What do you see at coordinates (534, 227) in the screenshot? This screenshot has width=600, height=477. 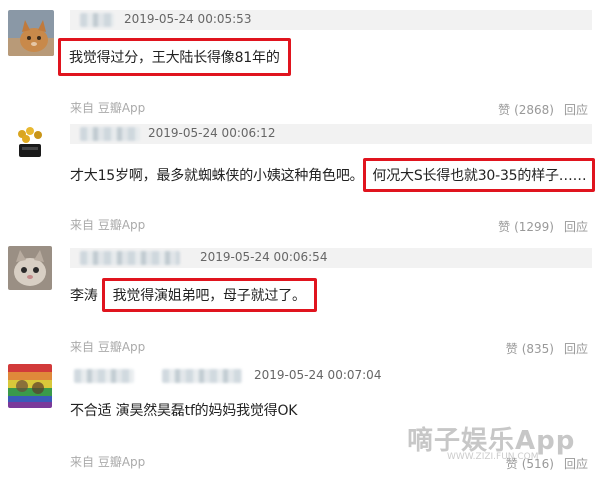 I see `like-count: (1299)` at bounding box center [534, 227].